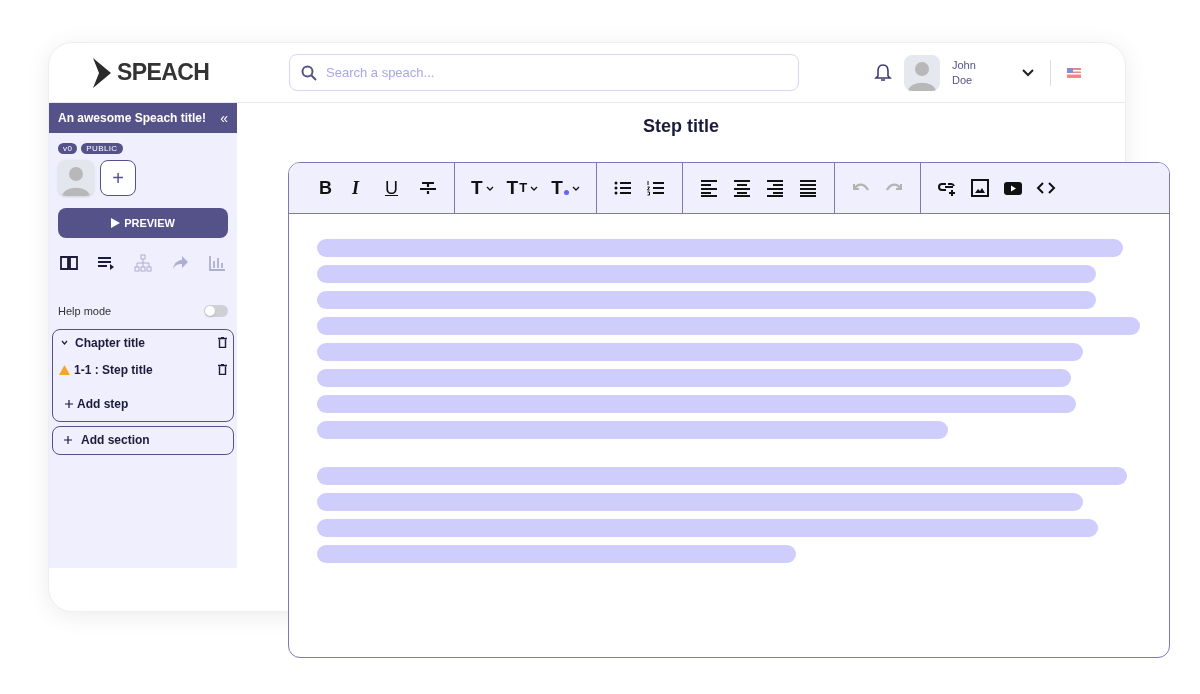  What do you see at coordinates (922, 72) in the screenshot?
I see `avatar` at bounding box center [922, 72].